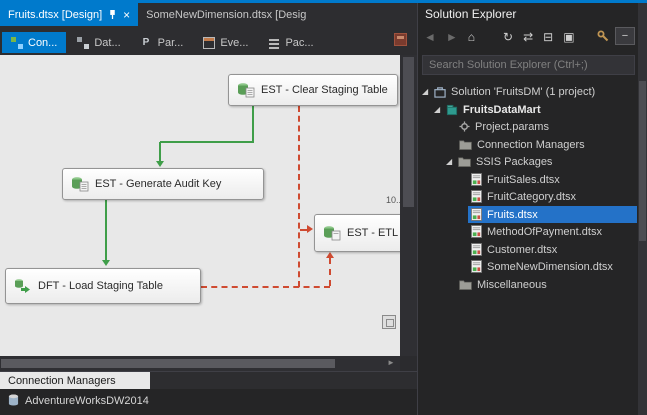 The width and height of the screenshot is (647, 415). Describe the element at coordinates (512, 284) in the screenshot. I see `tree-item-label: Miscellaneous` at that location.